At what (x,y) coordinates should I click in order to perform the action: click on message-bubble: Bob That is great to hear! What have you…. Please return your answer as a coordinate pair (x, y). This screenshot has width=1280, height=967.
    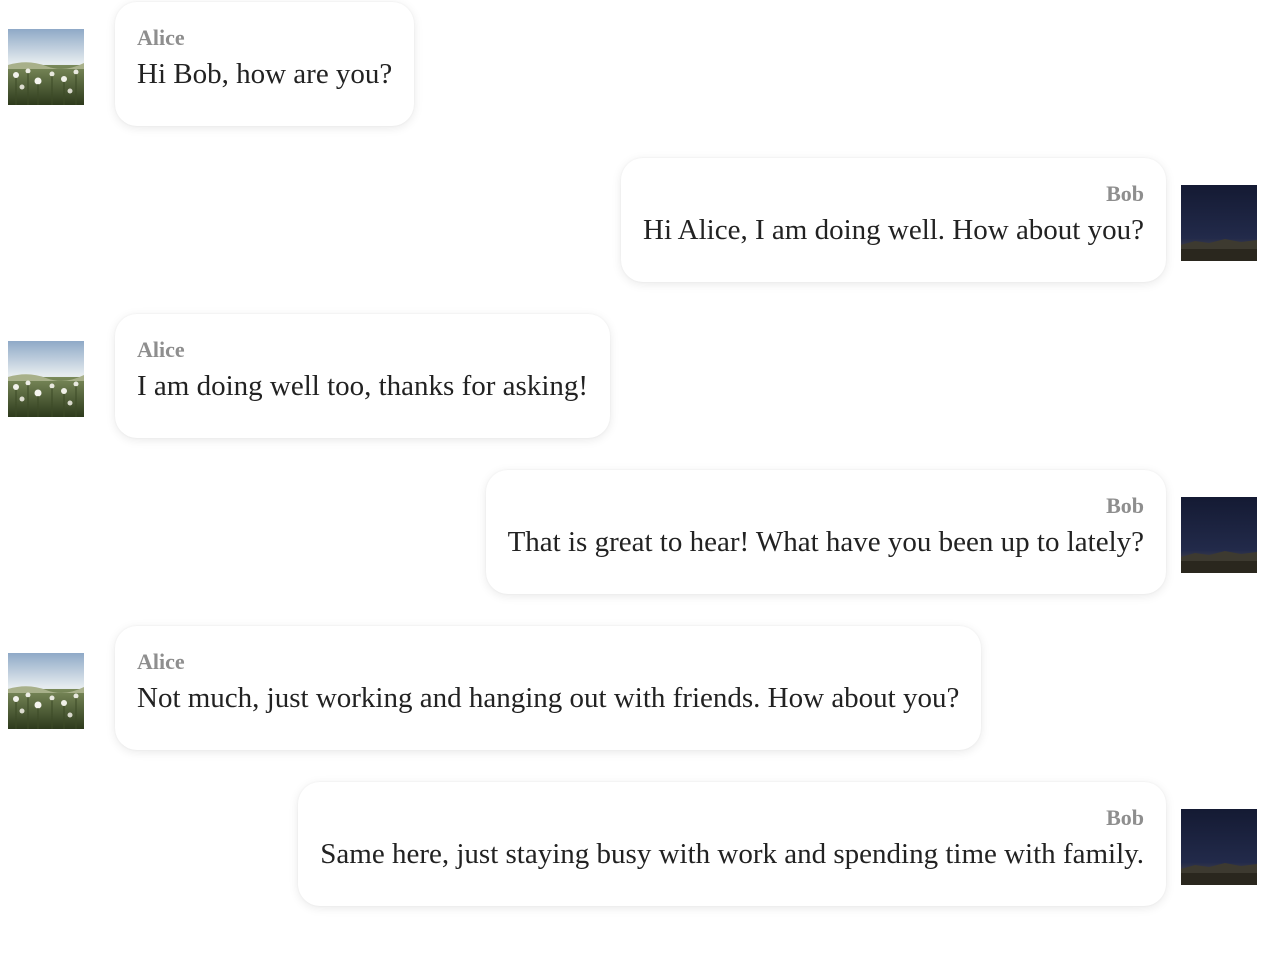
    Looking at the image, I should click on (825, 532).